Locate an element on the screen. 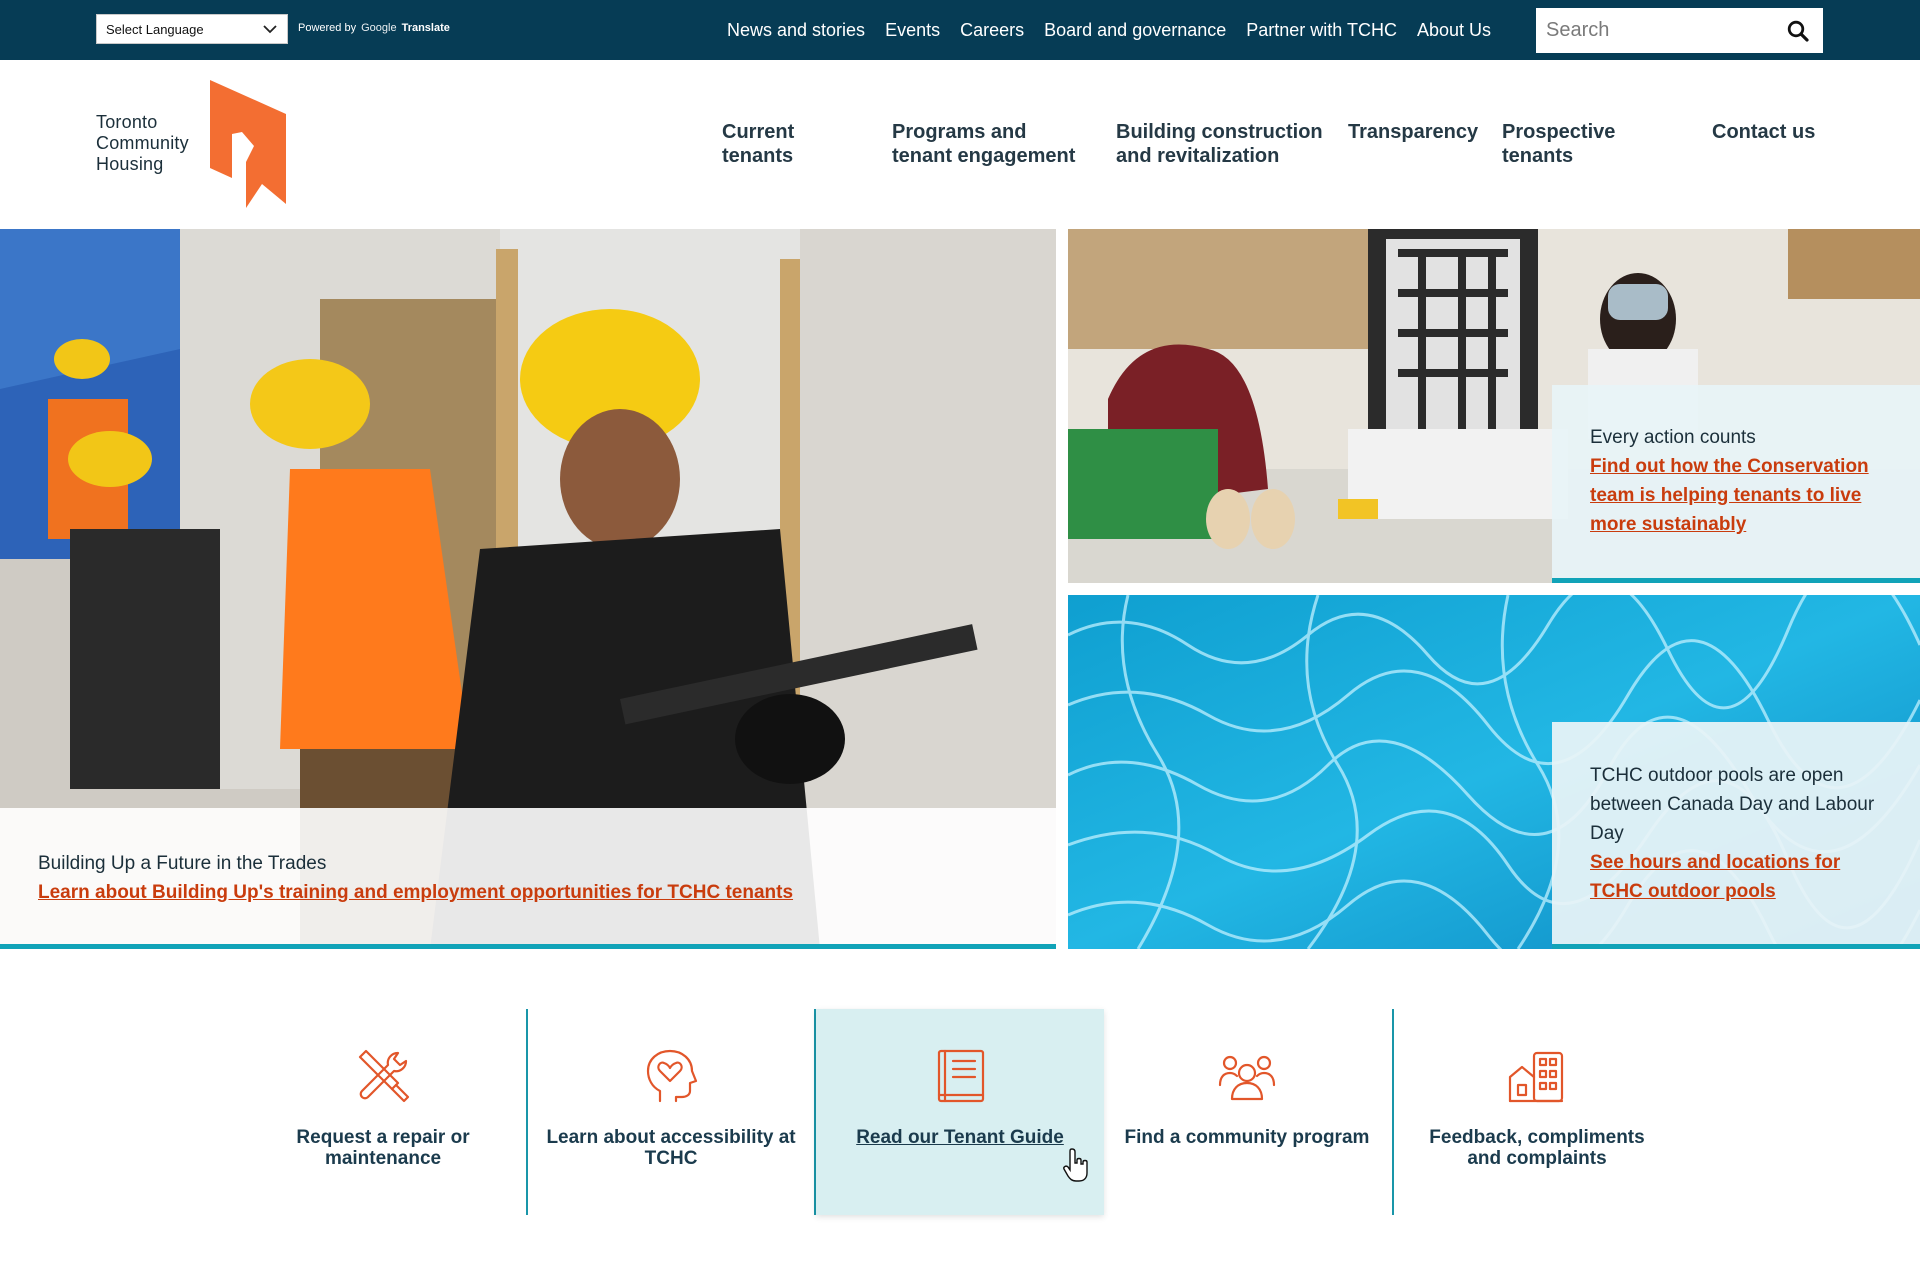  utility-link-news: News and stories is located at coordinates (796, 30).